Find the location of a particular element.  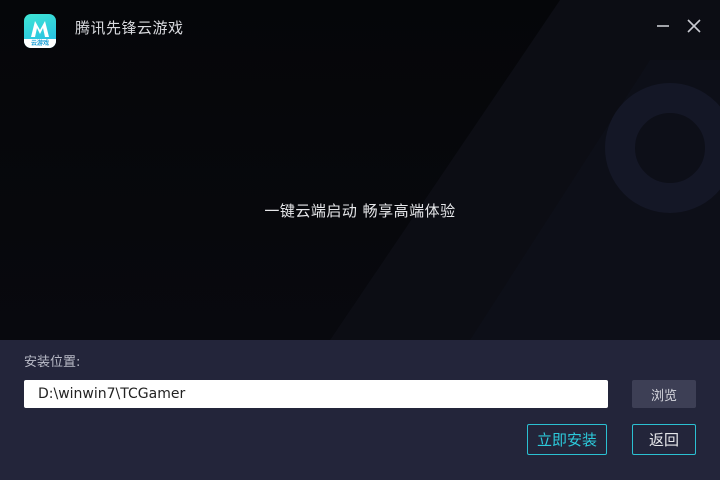

title-bar: 云游戏 腾讯先锋云游戏 is located at coordinates (360, 28).